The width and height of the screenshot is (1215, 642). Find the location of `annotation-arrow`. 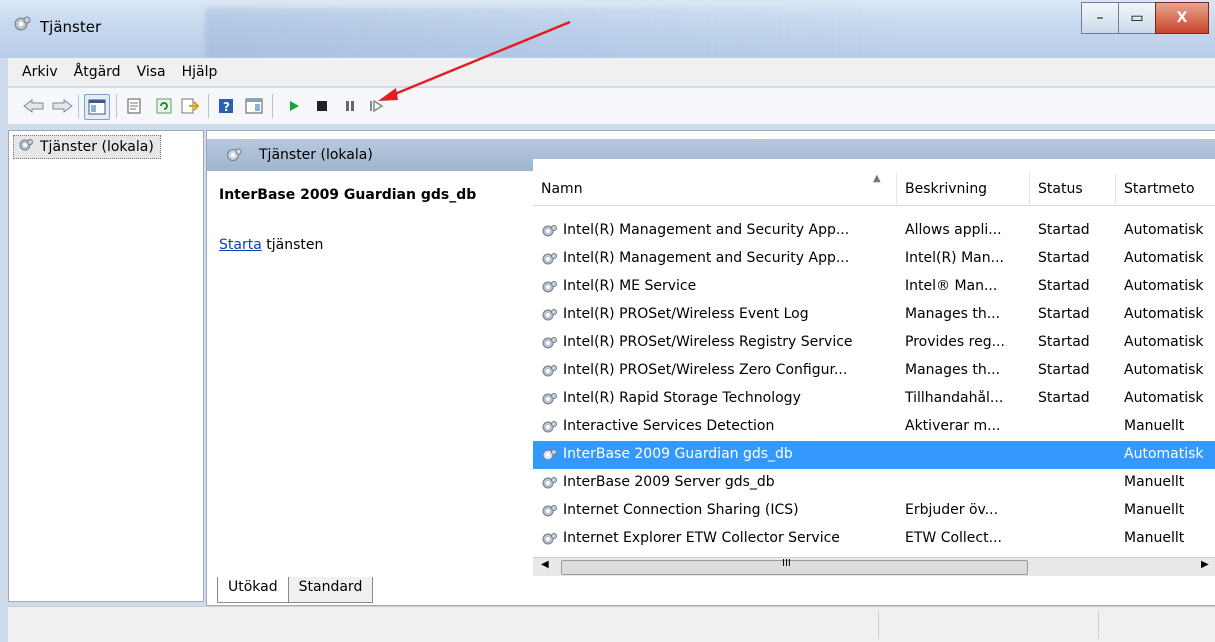

annotation-arrow is located at coordinates (474, 60).